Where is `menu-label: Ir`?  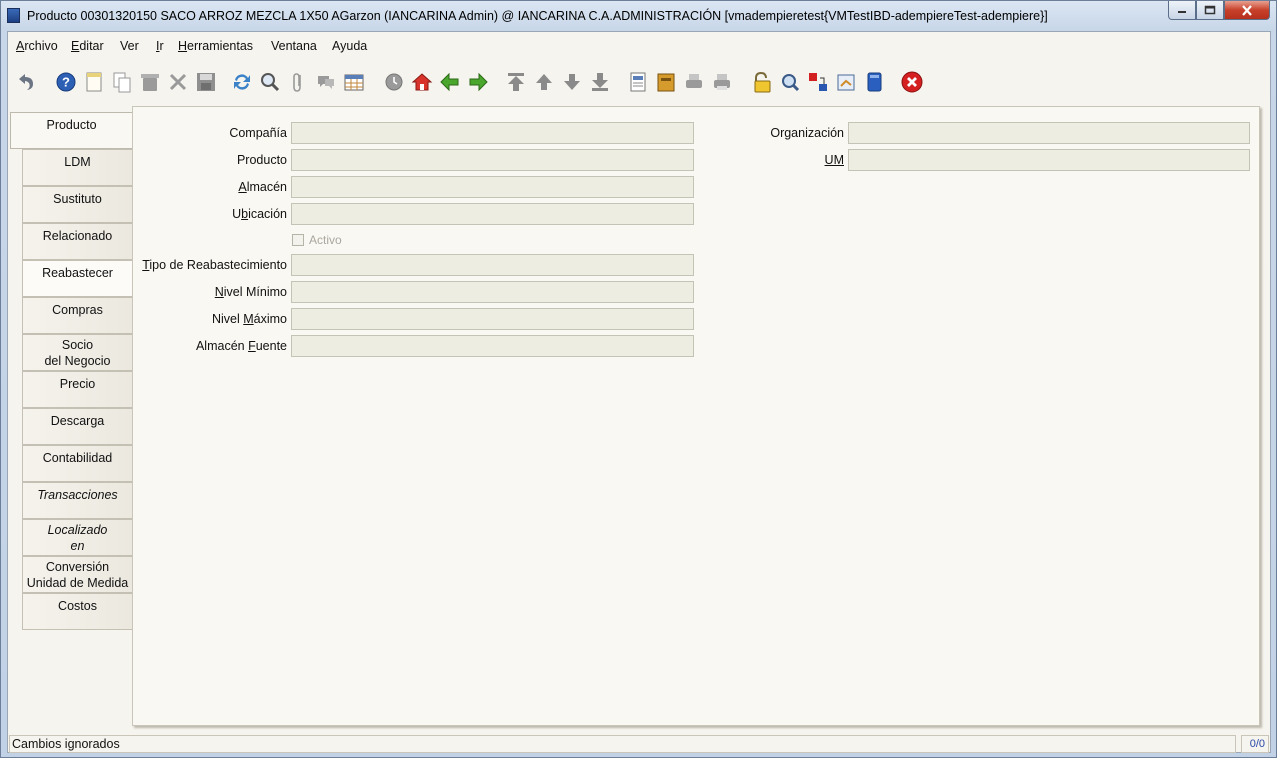
menu-label: Ir is located at coordinates (160, 46).